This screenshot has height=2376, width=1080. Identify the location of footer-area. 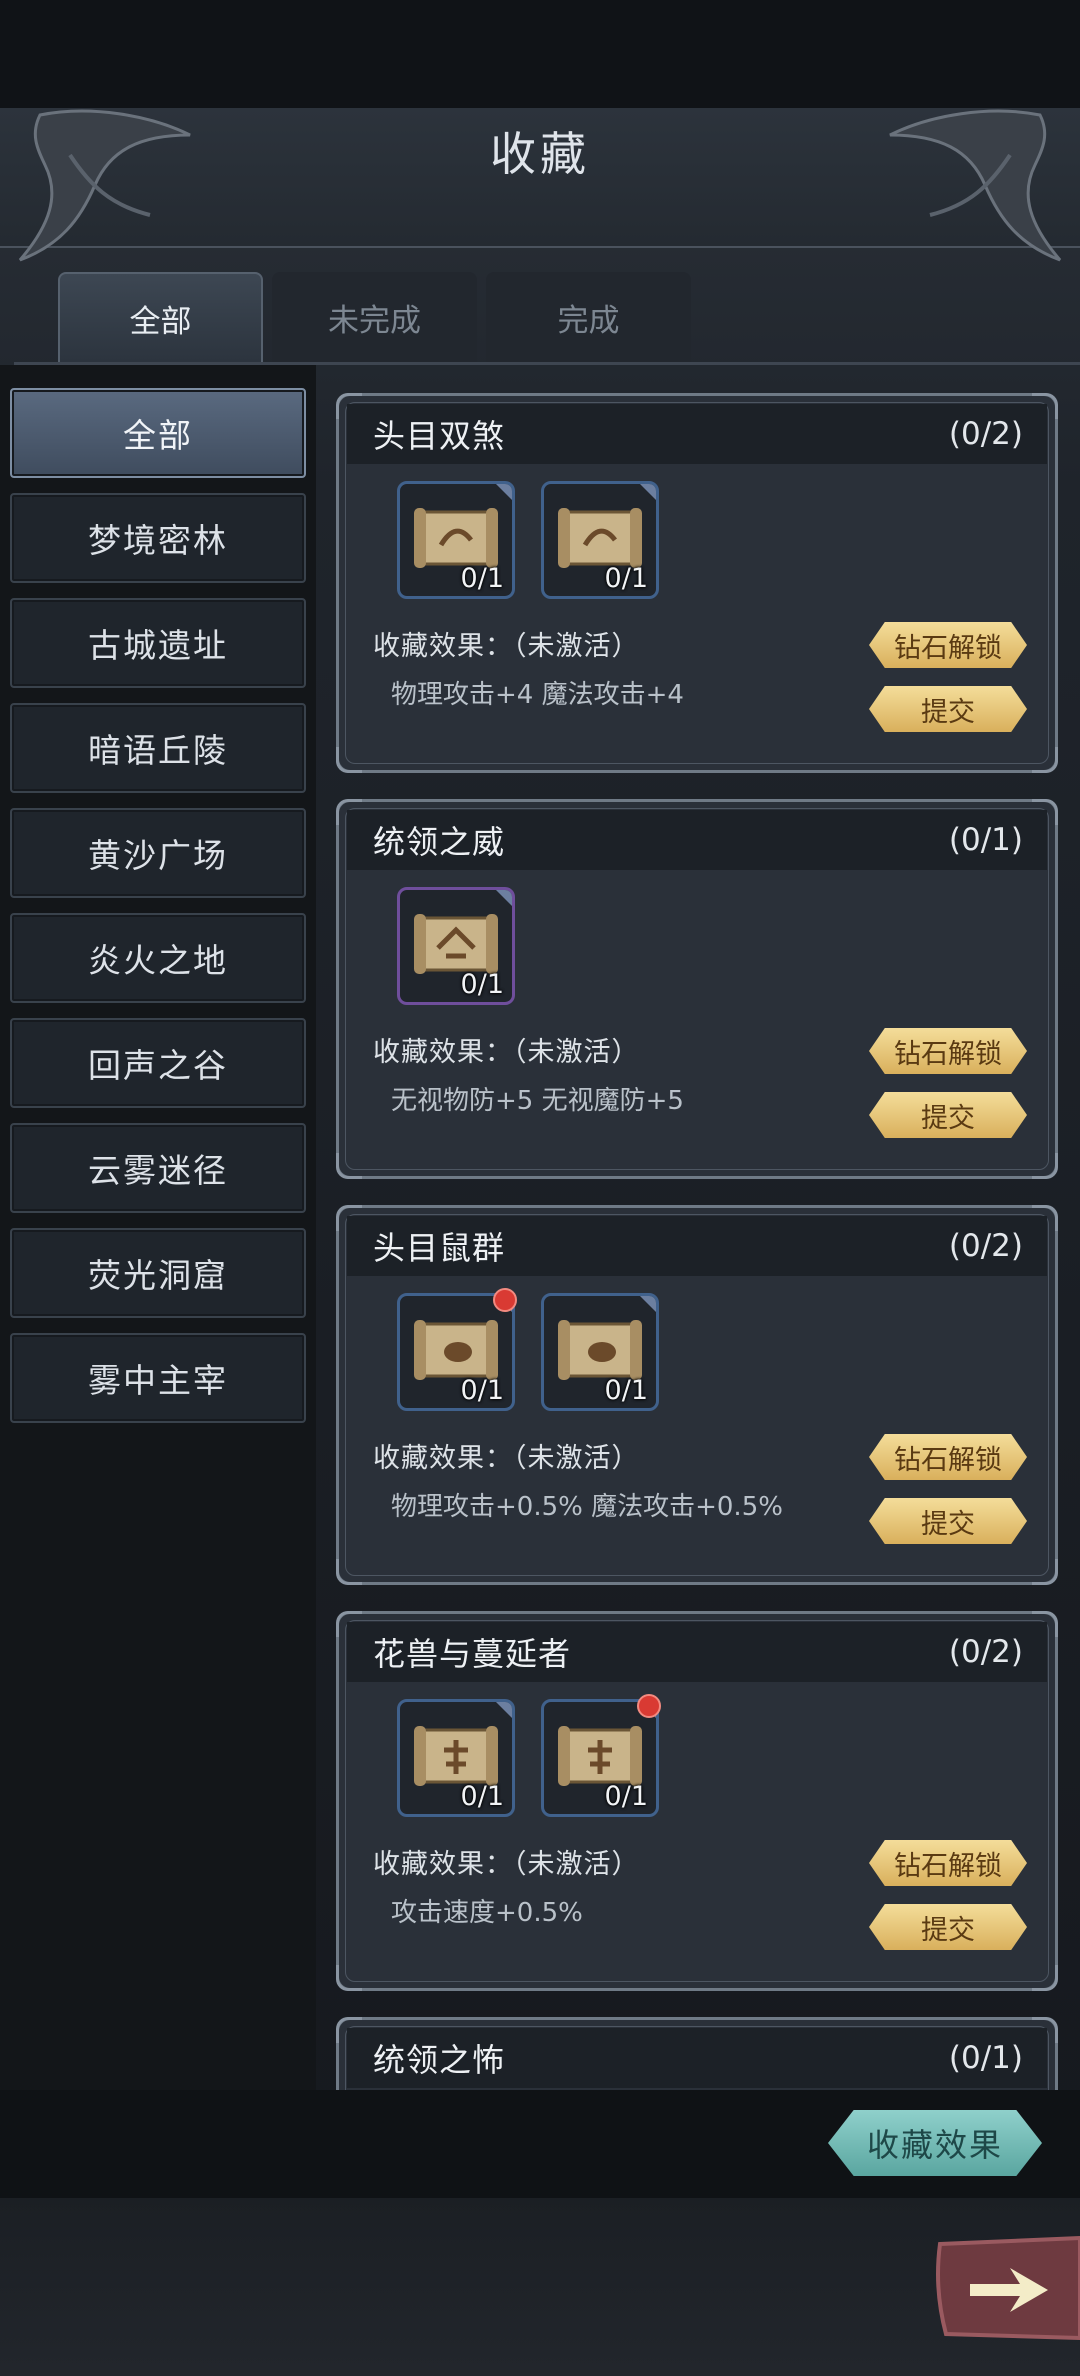
(540, 2287).